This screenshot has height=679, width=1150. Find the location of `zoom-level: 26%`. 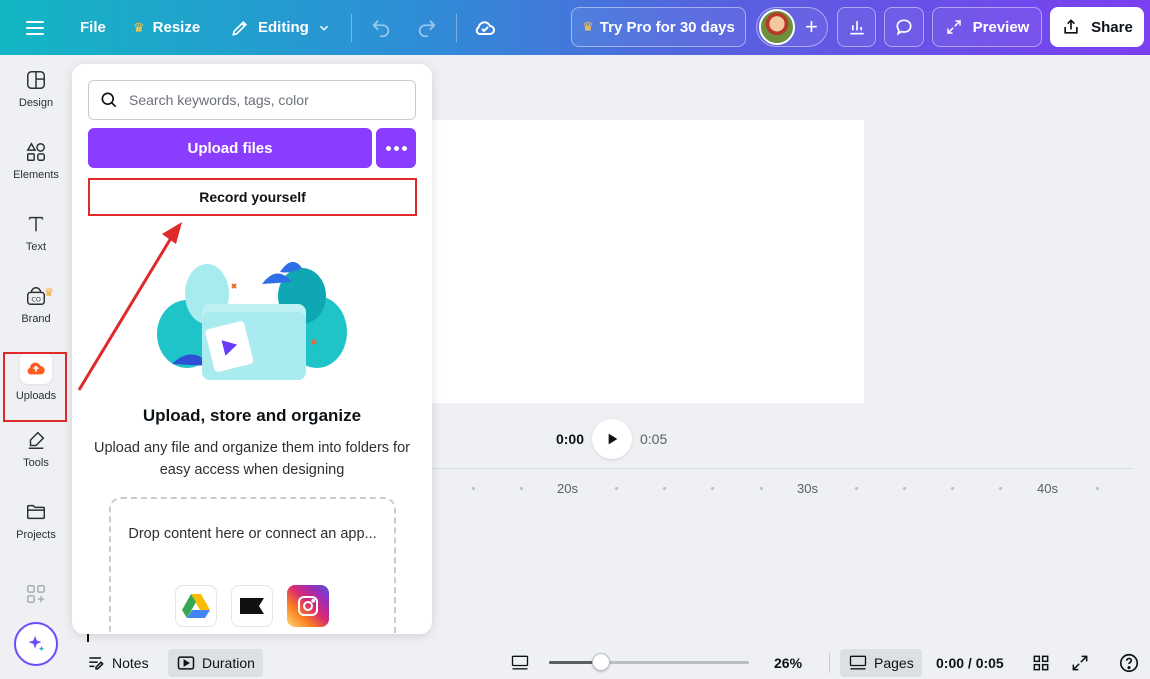

zoom-level: 26% is located at coordinates (788, 663).